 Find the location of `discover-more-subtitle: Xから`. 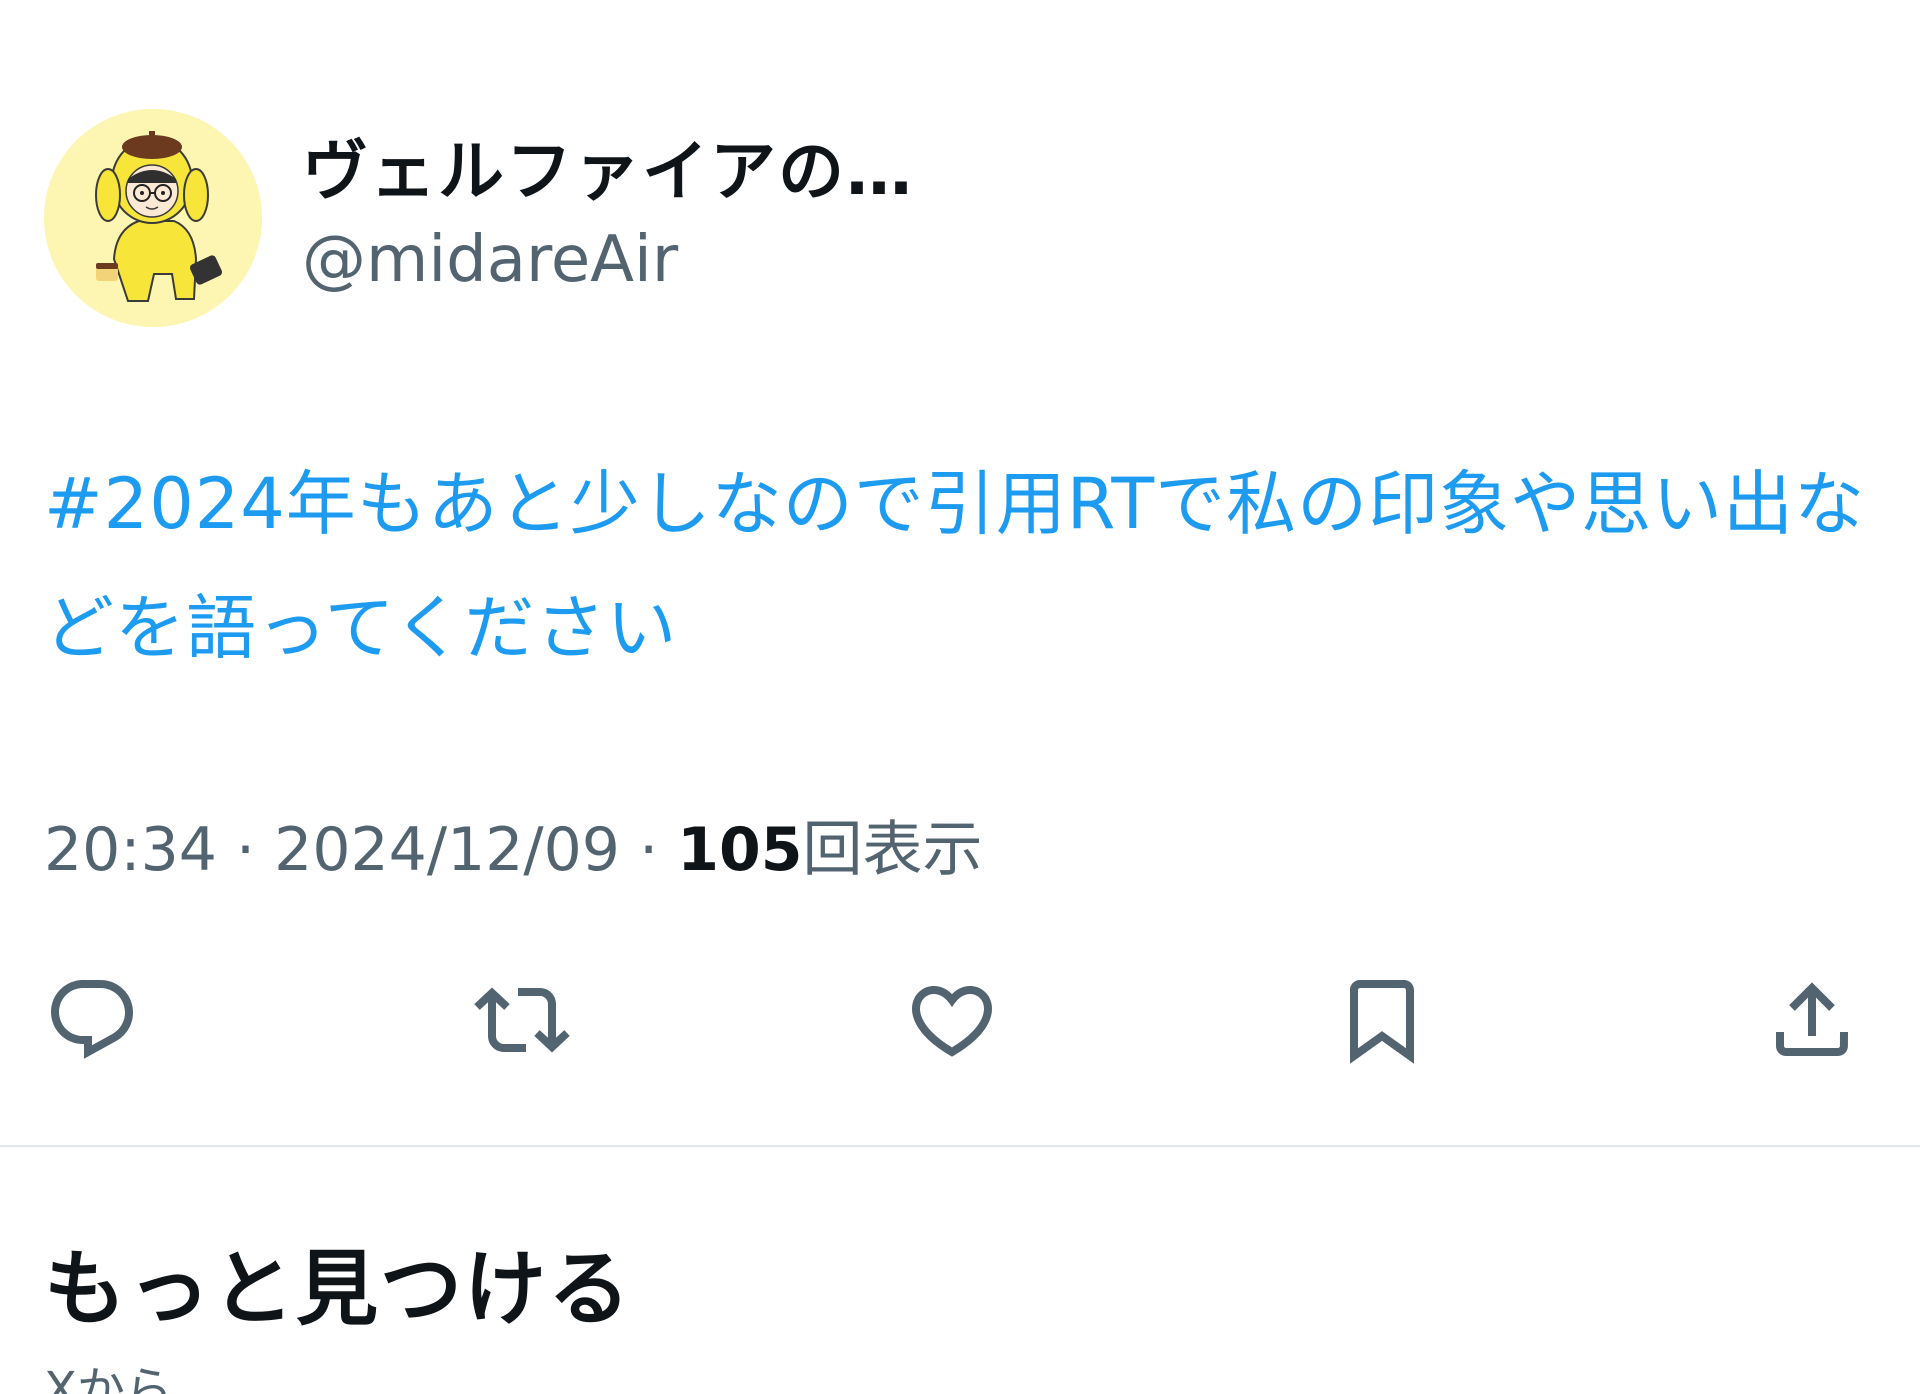

discover-more-subtitle: Xから is located at coordinates (108, 1378).